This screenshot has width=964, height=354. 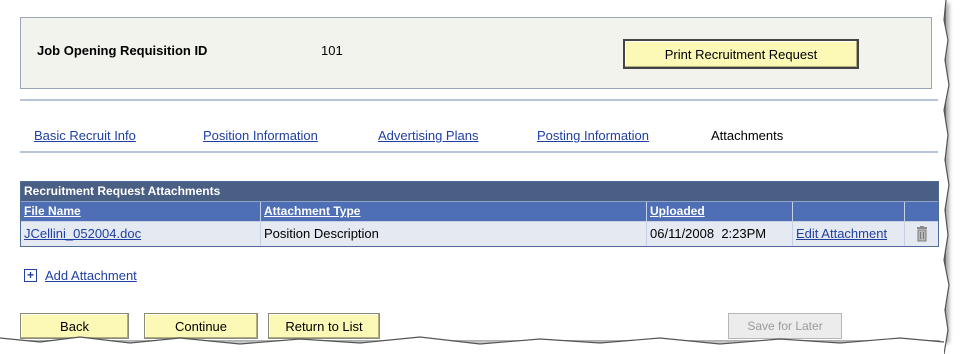 I want to click on add-attachment-control: + Add Attachment, so click(x=80, y=275).